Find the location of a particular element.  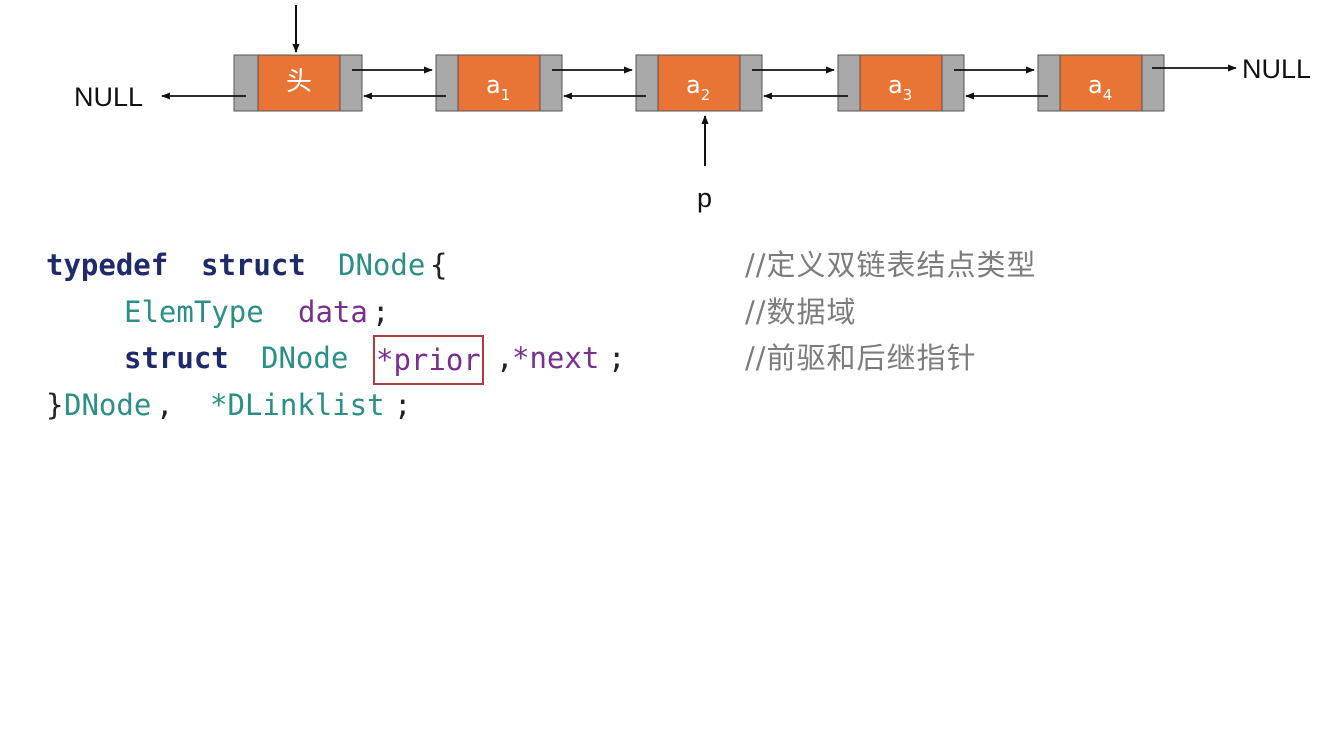

node-a2: a2 is located at coordinates (699, 83).